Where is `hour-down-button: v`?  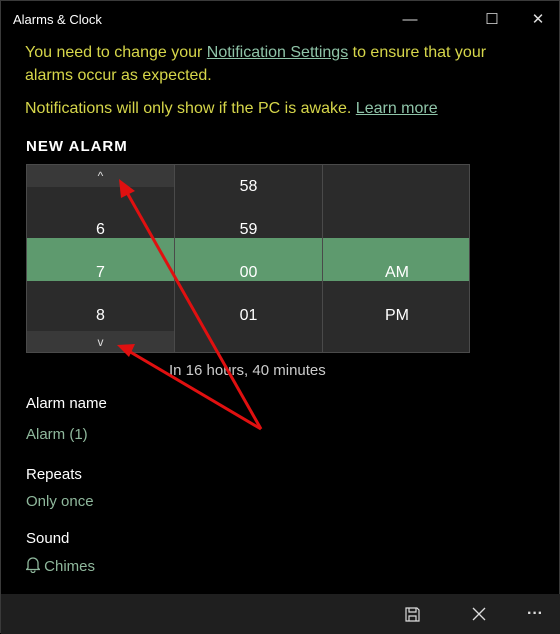
hour-down-button: v is located at coordinates (100, 341).